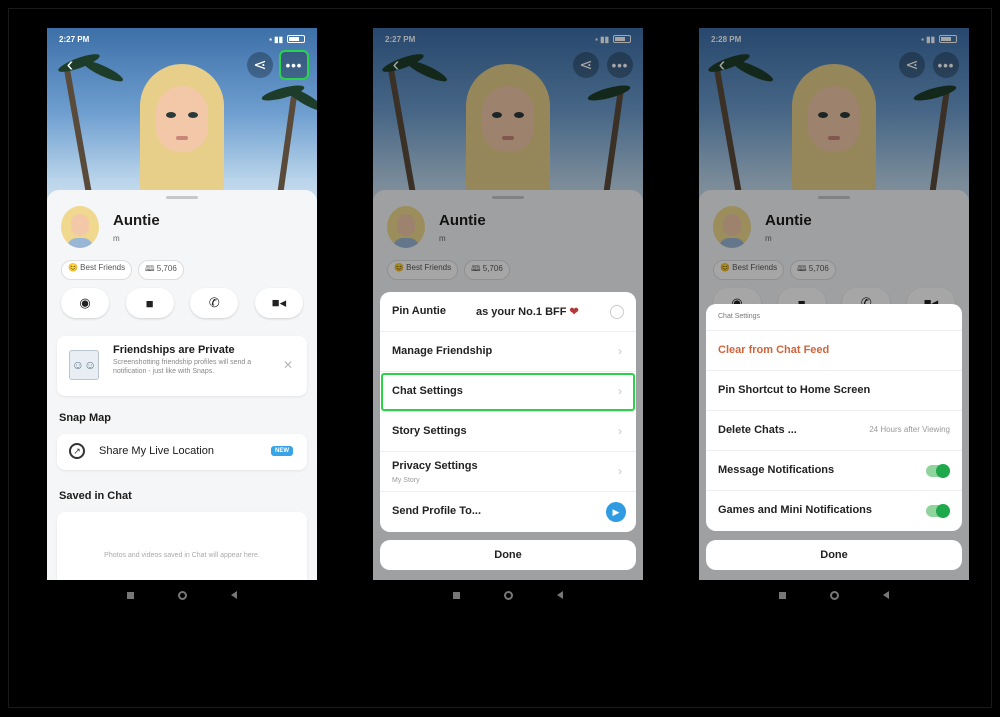 The height and width of the screenshot is (717, 1000). I want to click on share-location-button: ↗ Share My Live Location NEW, so click(182, 452).